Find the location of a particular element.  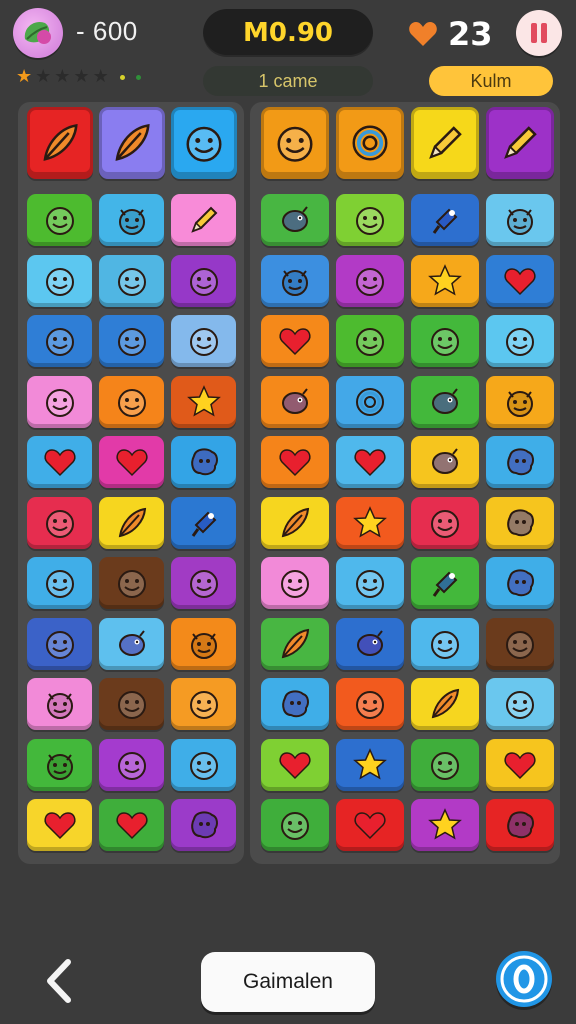

devil-icon is located at coordinates (60, 704).